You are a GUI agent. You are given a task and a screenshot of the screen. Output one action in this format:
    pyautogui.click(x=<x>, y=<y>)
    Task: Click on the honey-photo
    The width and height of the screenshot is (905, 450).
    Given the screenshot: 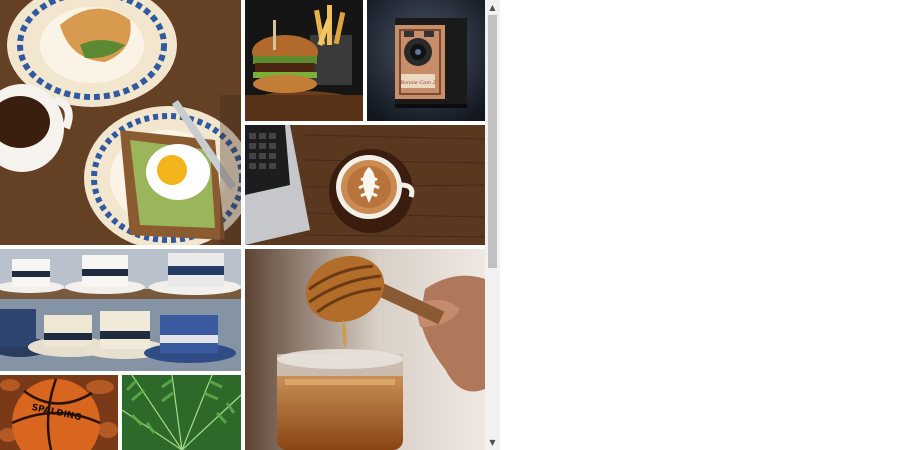 What is the action you would take?
    pyautogui.click(x=365, y=349)
    